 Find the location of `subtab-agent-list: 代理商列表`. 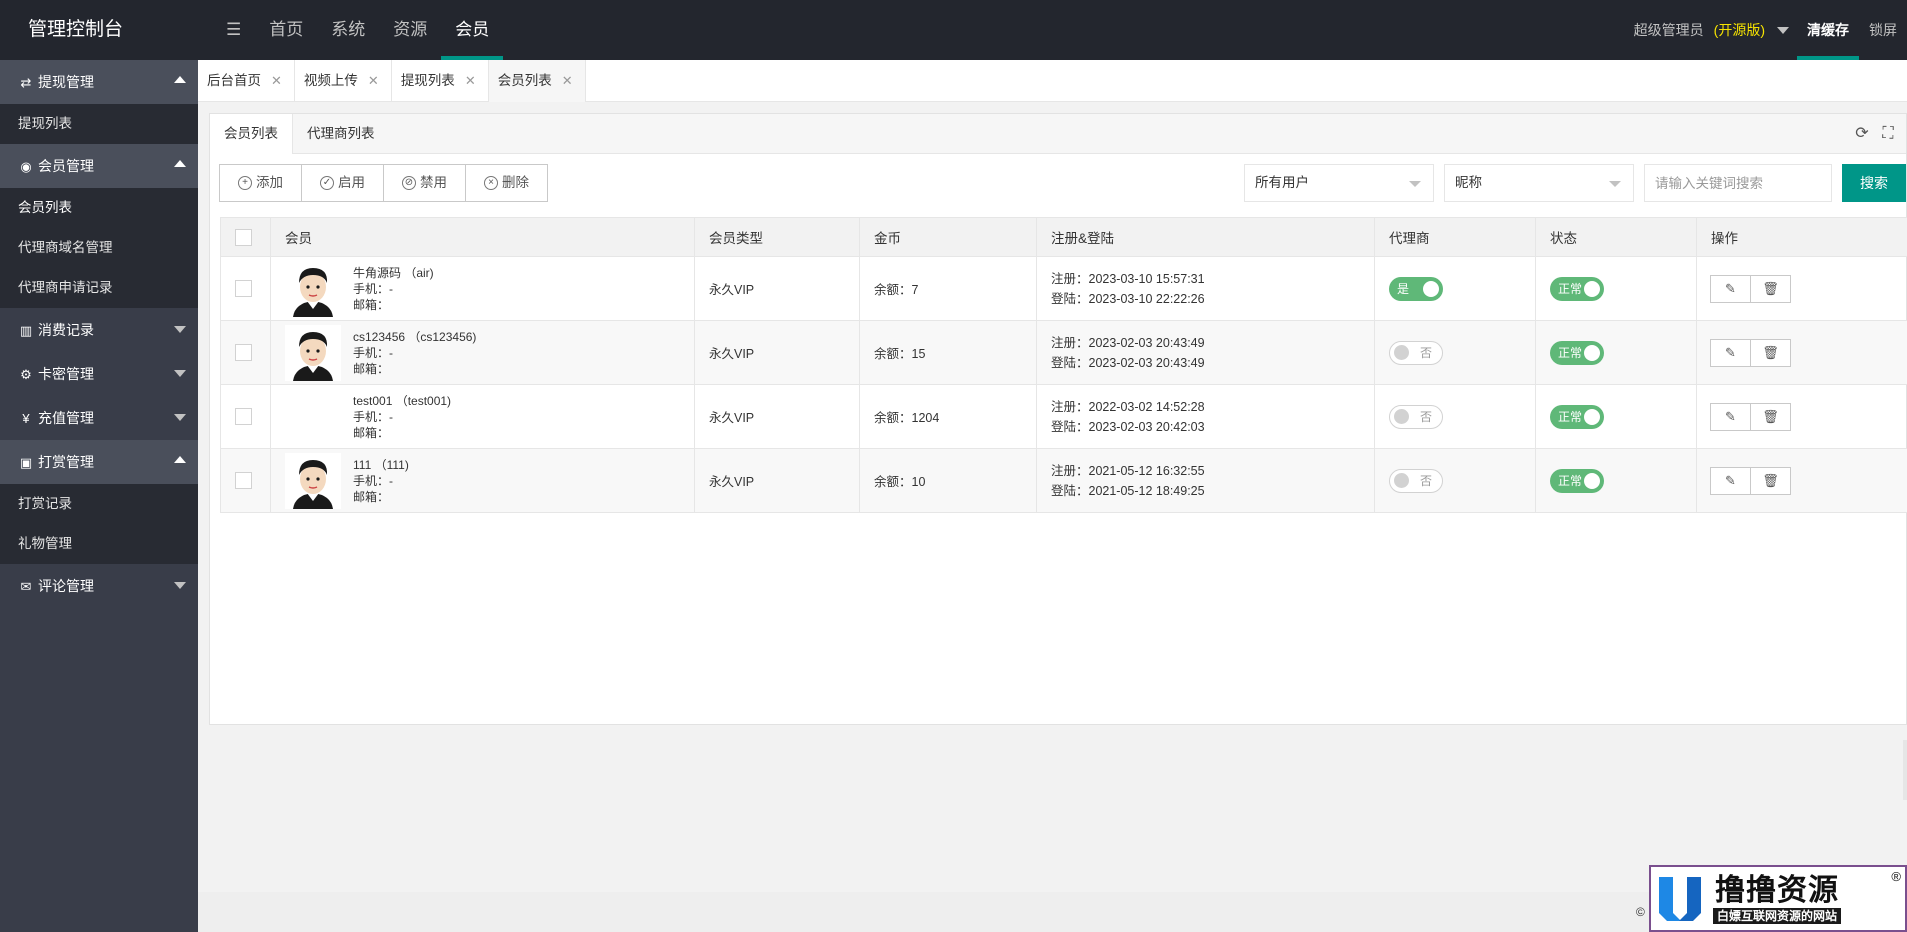

subtab-agent-list: 代理商列表 is located at coordinates (341, 134).